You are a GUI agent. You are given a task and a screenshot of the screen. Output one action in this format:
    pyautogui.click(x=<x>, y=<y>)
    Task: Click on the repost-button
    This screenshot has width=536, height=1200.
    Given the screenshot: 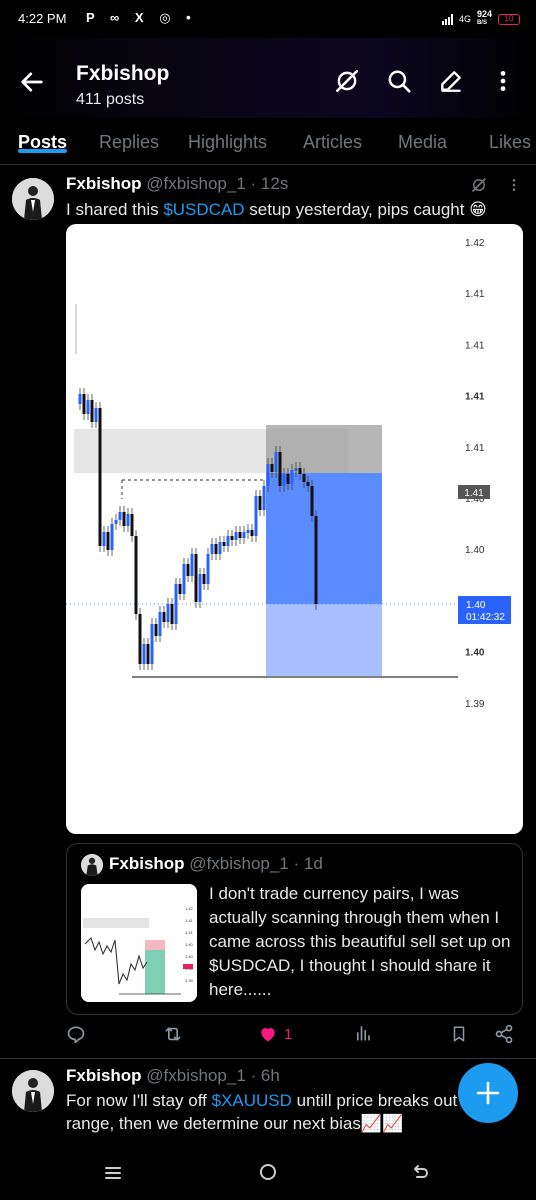 What is the action you would take?
    pyautogui.click(x=173, y=1034)
    